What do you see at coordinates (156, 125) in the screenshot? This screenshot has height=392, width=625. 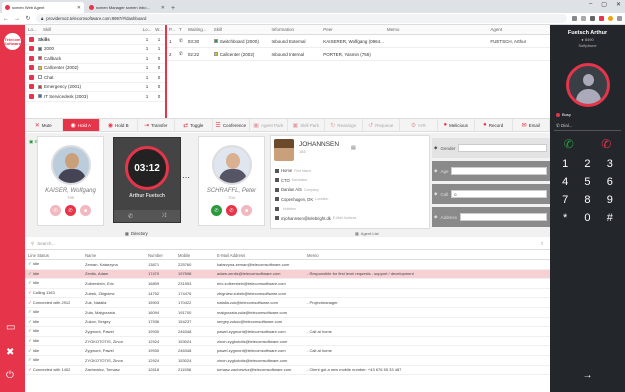 I see `transfer-button: ⇥ Transfer` at bounding box center [156, 125].